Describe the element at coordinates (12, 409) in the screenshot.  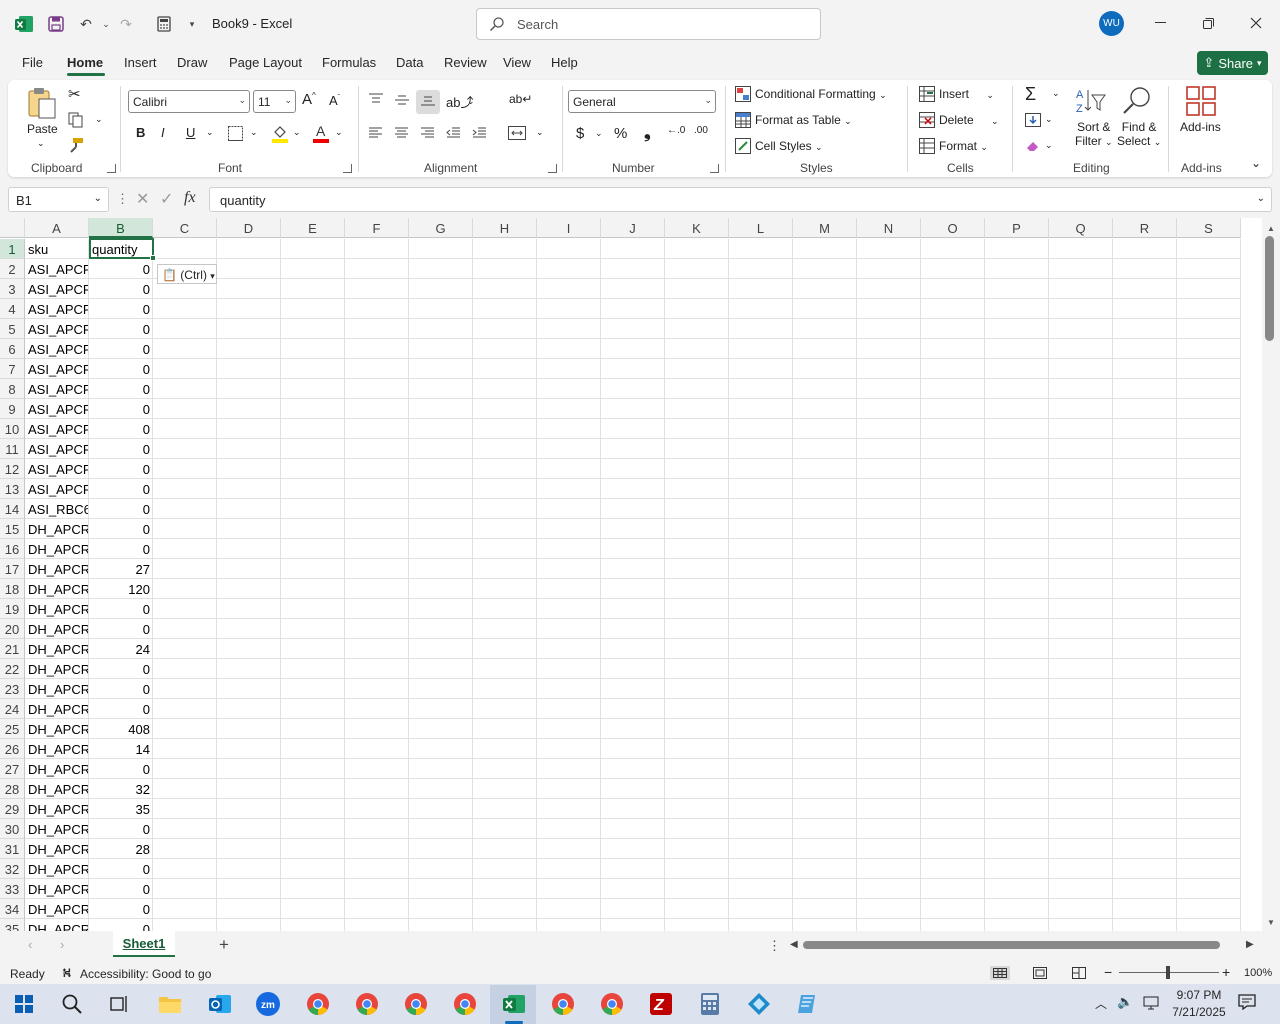
I see `row-header: 9` at that location.